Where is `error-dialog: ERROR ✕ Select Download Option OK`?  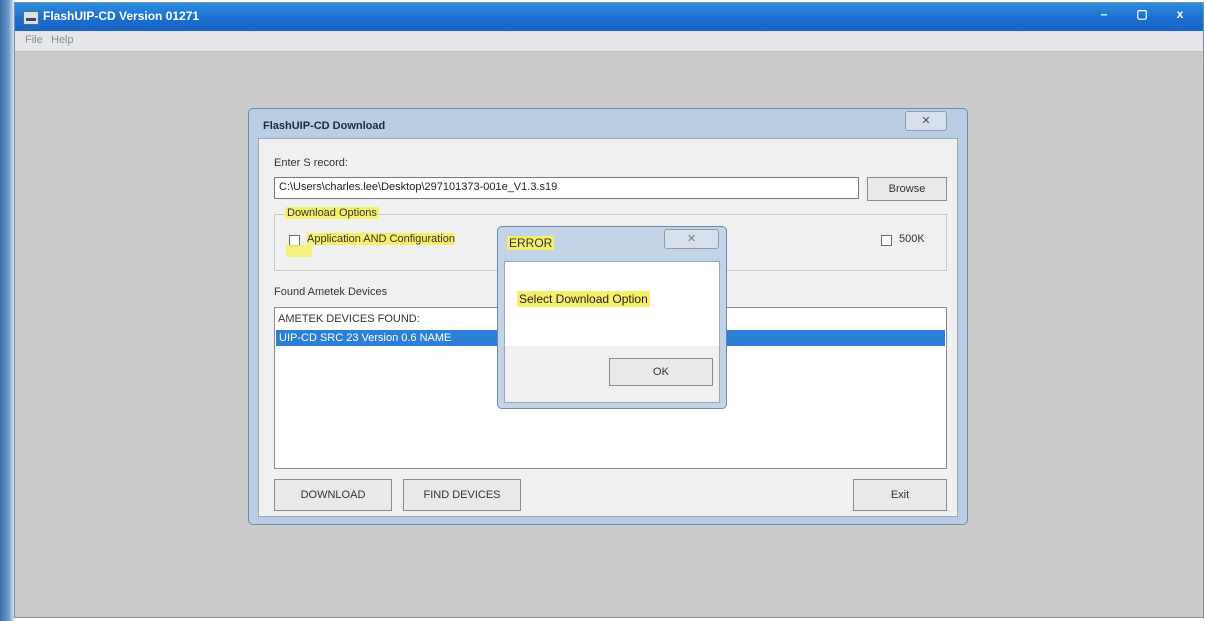 error-dialog: ERROR ✕ Select Download Option OK is located at coordinates (612, 317).